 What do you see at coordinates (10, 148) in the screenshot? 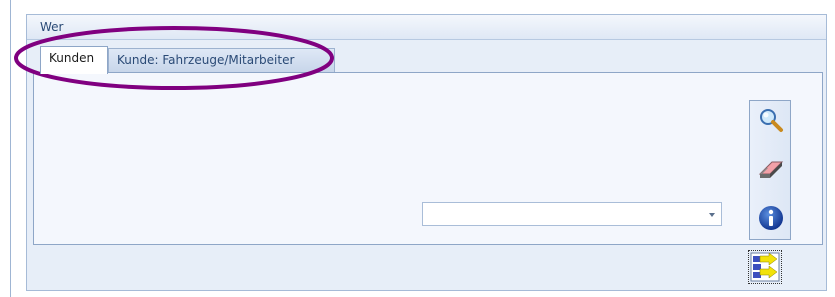
I see `window-left-border` at bounding box center [10, 148].